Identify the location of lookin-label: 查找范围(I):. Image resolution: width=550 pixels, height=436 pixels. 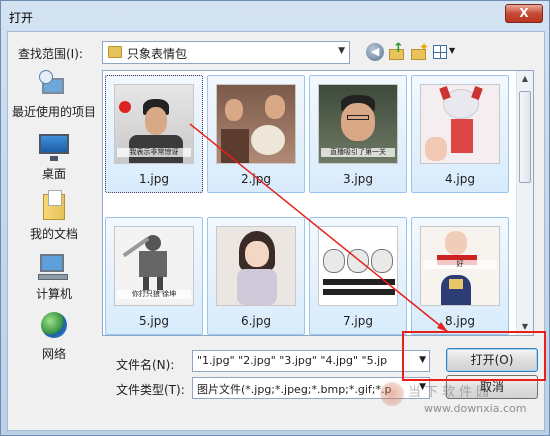
(50, 54).